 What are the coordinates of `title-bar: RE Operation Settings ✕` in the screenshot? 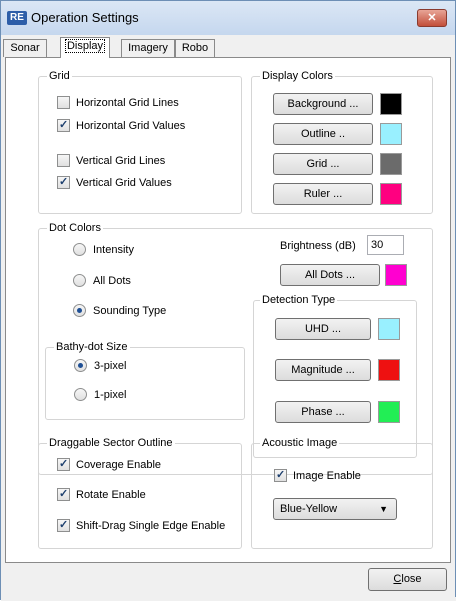 It's located at (228, 18).